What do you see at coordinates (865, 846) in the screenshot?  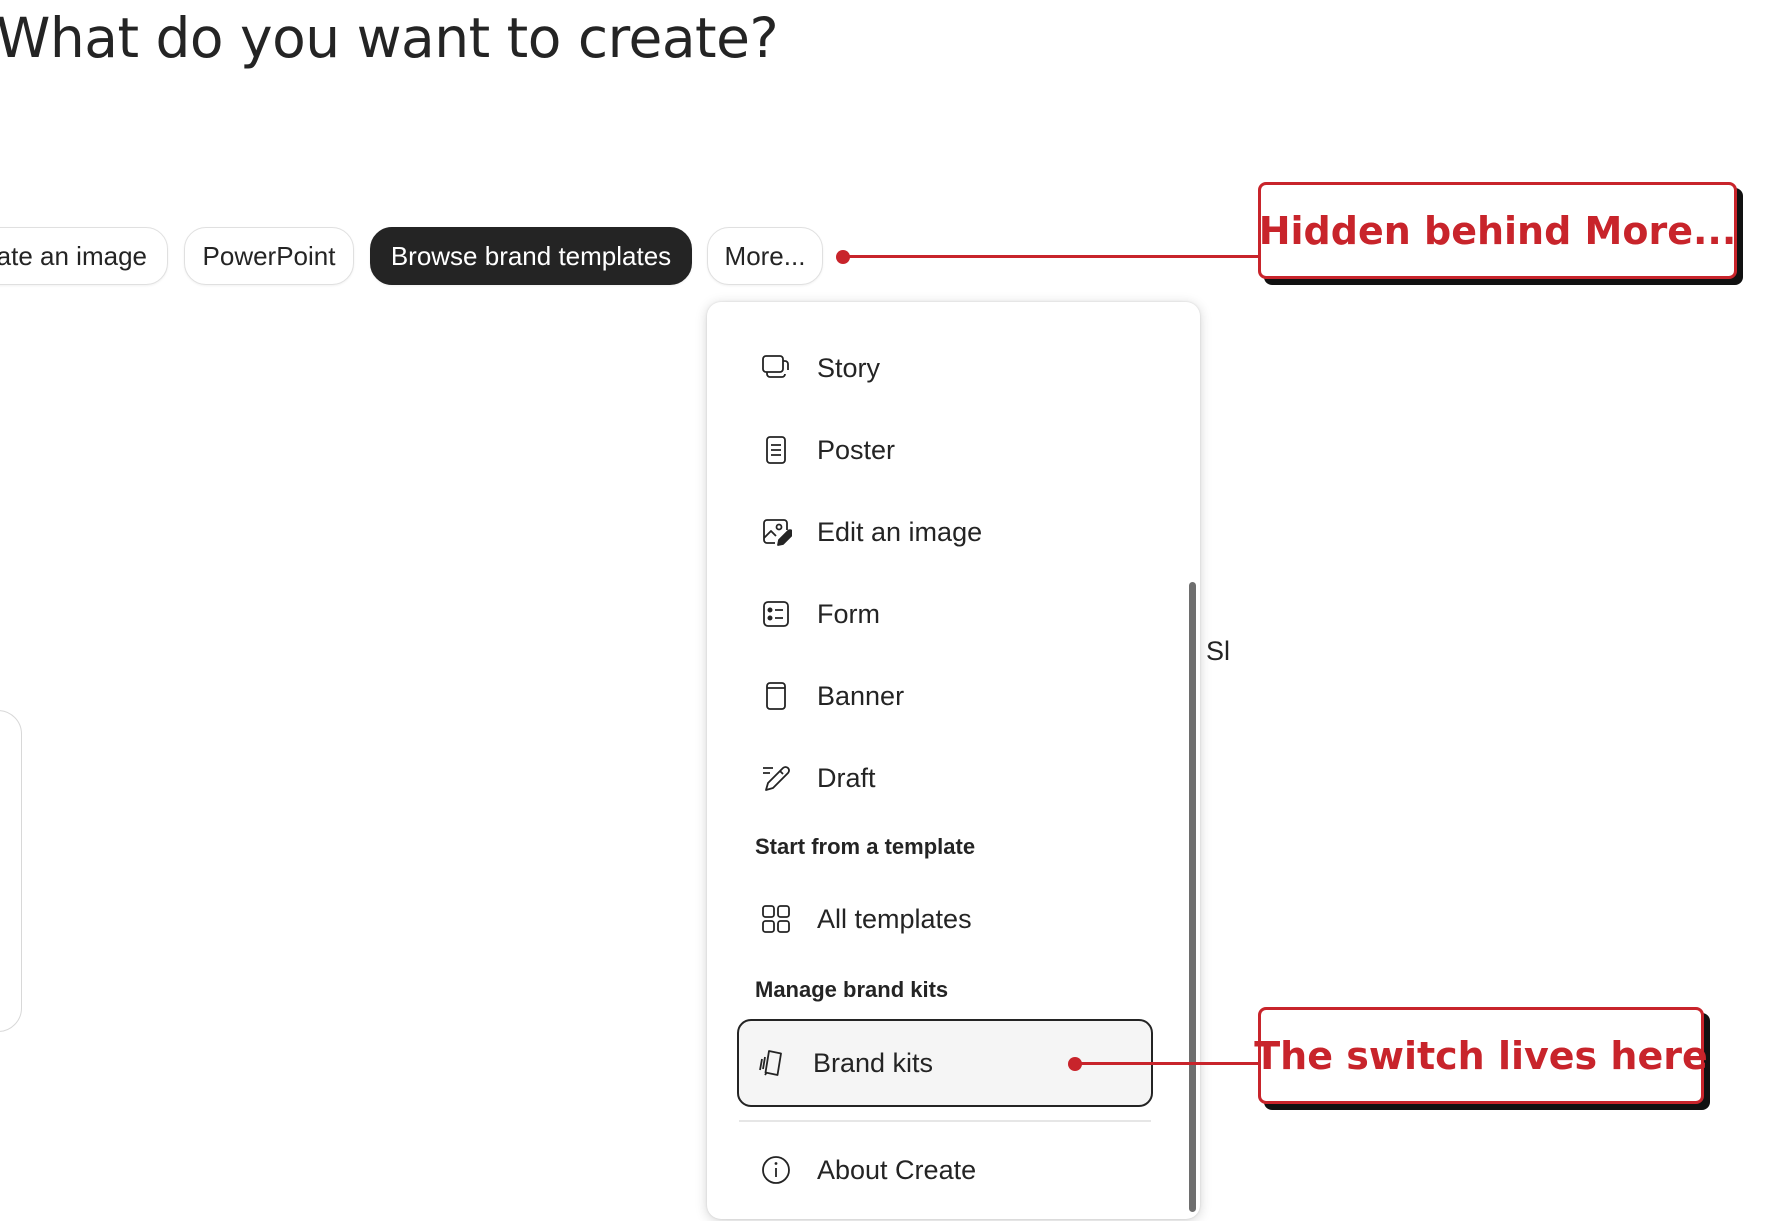 I see `template-section-heading: Start from a template` at bounding box center [865, 846].